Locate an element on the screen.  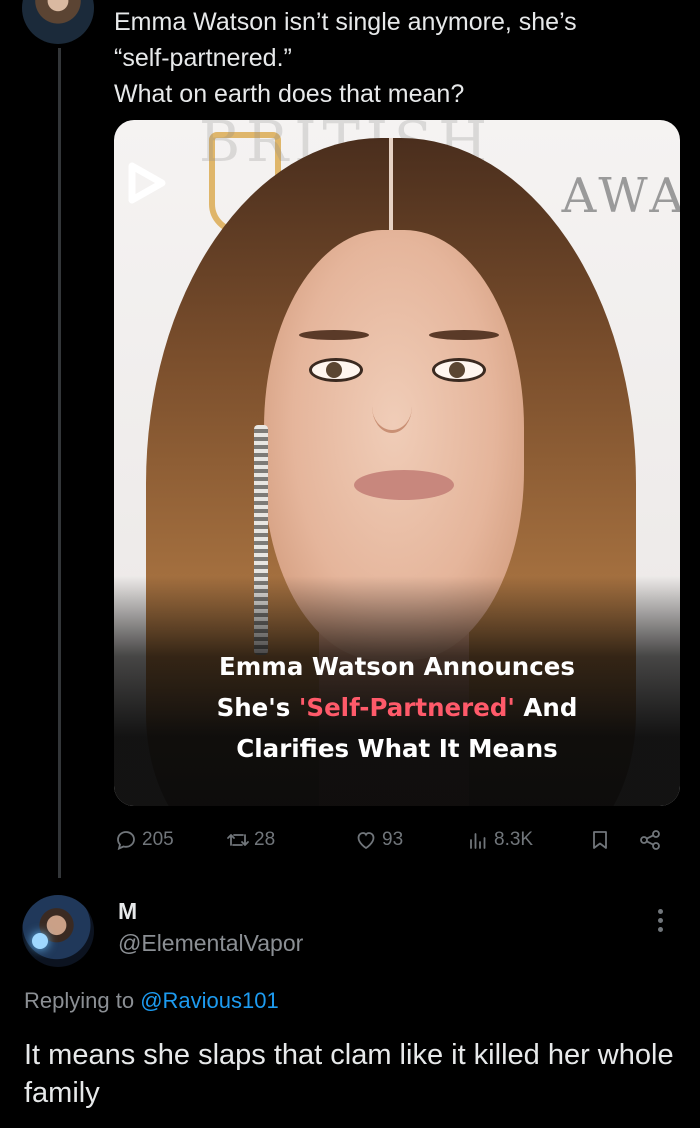
photo-brow-left is located at coordinates (334, 335).